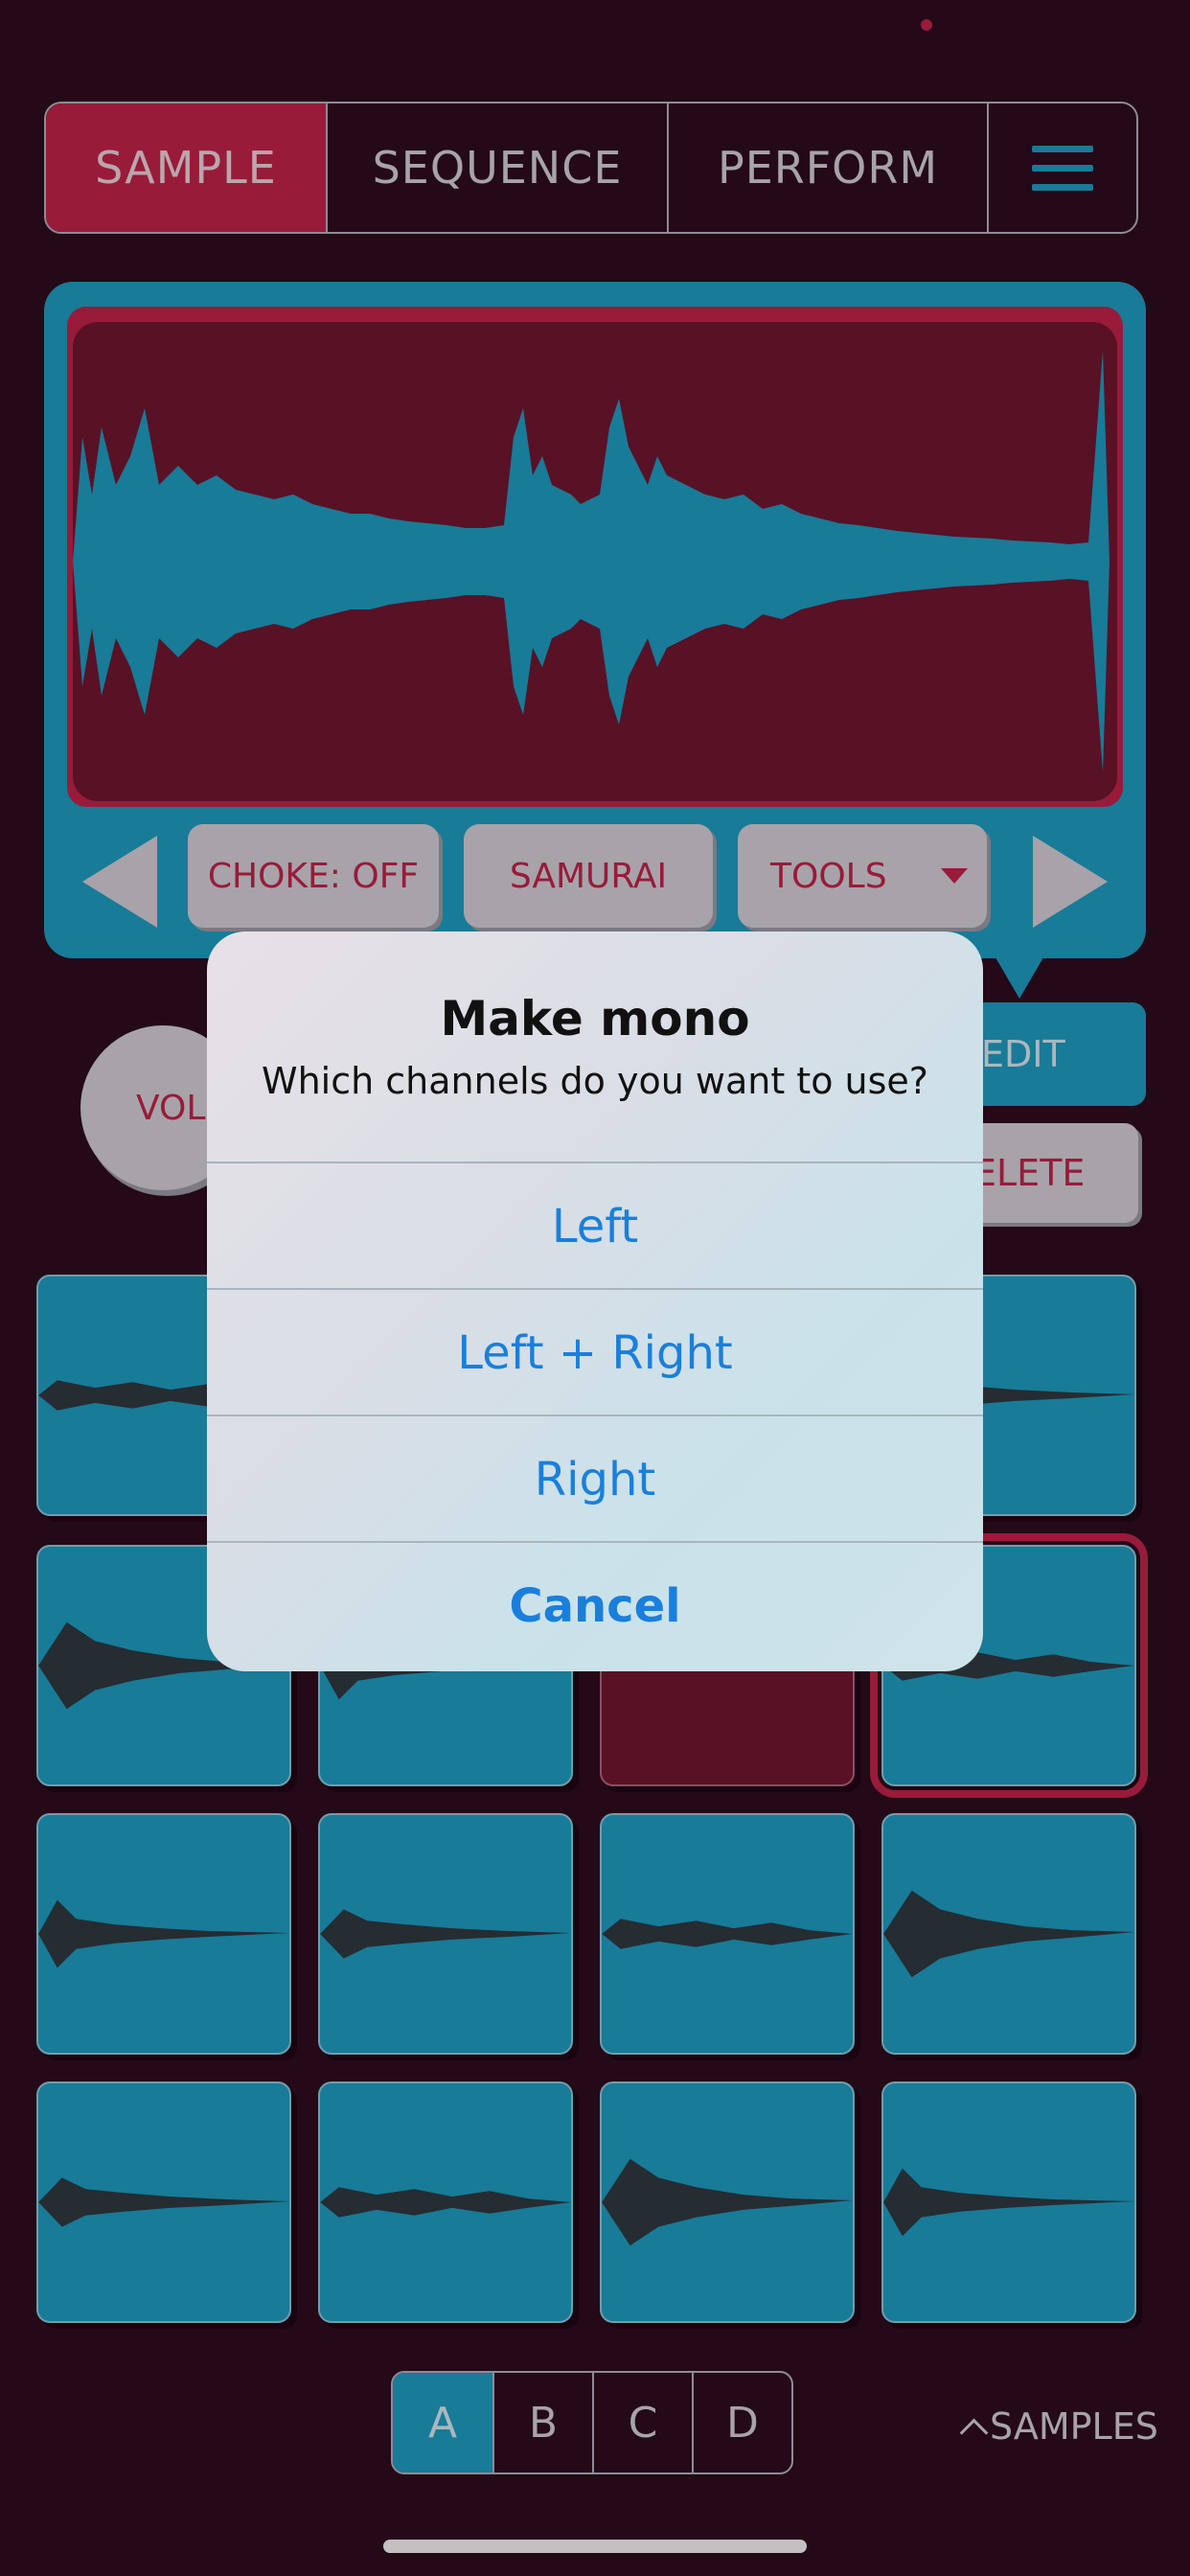 The height and width of the screenshot is (2576, 1190). Describe the element at coordinates (595, 1352) in the screenshot. I see `left-right-channel-button: Left + Right` at that location.